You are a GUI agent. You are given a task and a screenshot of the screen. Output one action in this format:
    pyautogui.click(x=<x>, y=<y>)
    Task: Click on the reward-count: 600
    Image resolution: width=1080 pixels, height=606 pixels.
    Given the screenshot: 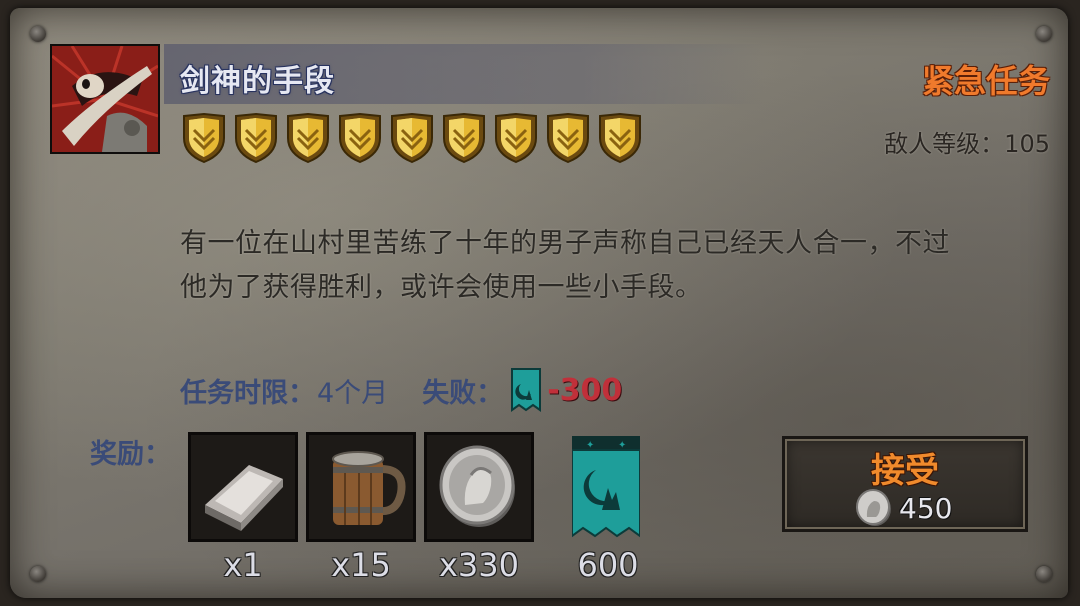 What is the action you would take?
    pyautogui.click(x=608, y=565)
    